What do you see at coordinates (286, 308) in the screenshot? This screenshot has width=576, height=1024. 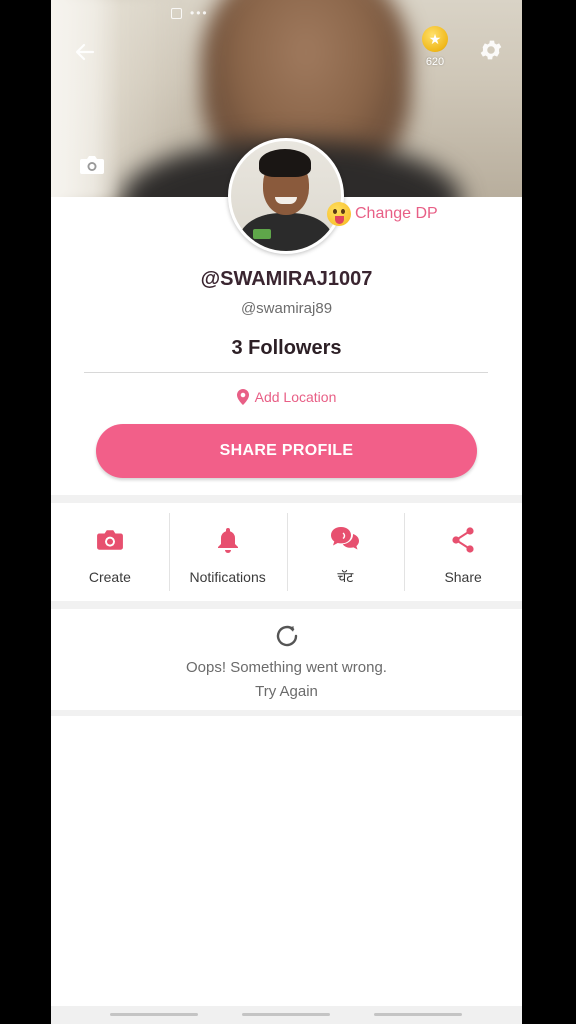 I see `profile-handle: @swamiraj89` at bounding box center [286, 308].